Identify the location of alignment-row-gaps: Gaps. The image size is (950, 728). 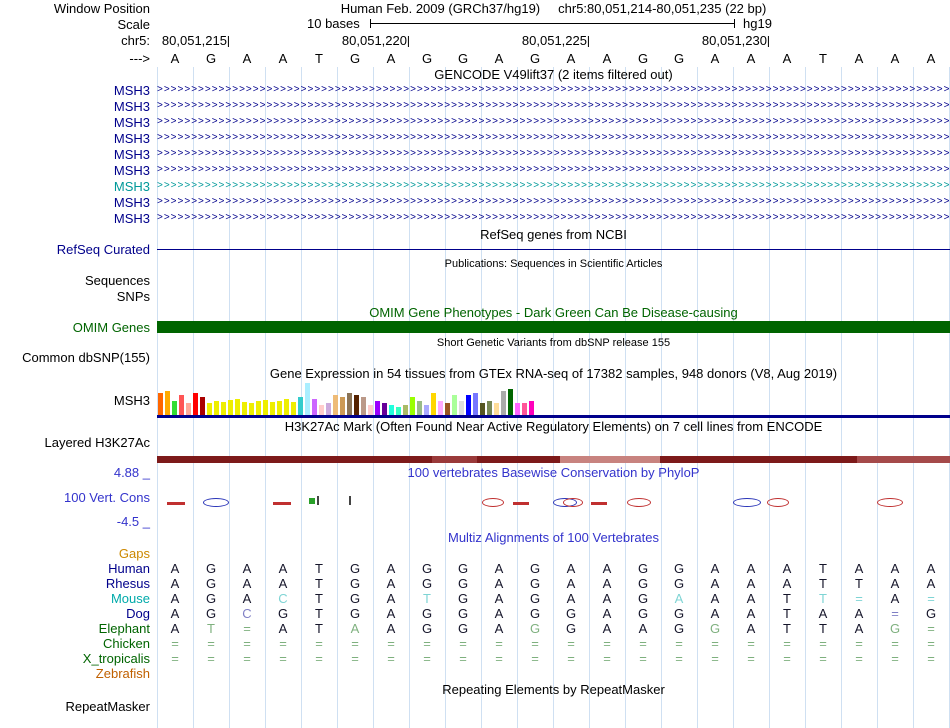
(475, 553).